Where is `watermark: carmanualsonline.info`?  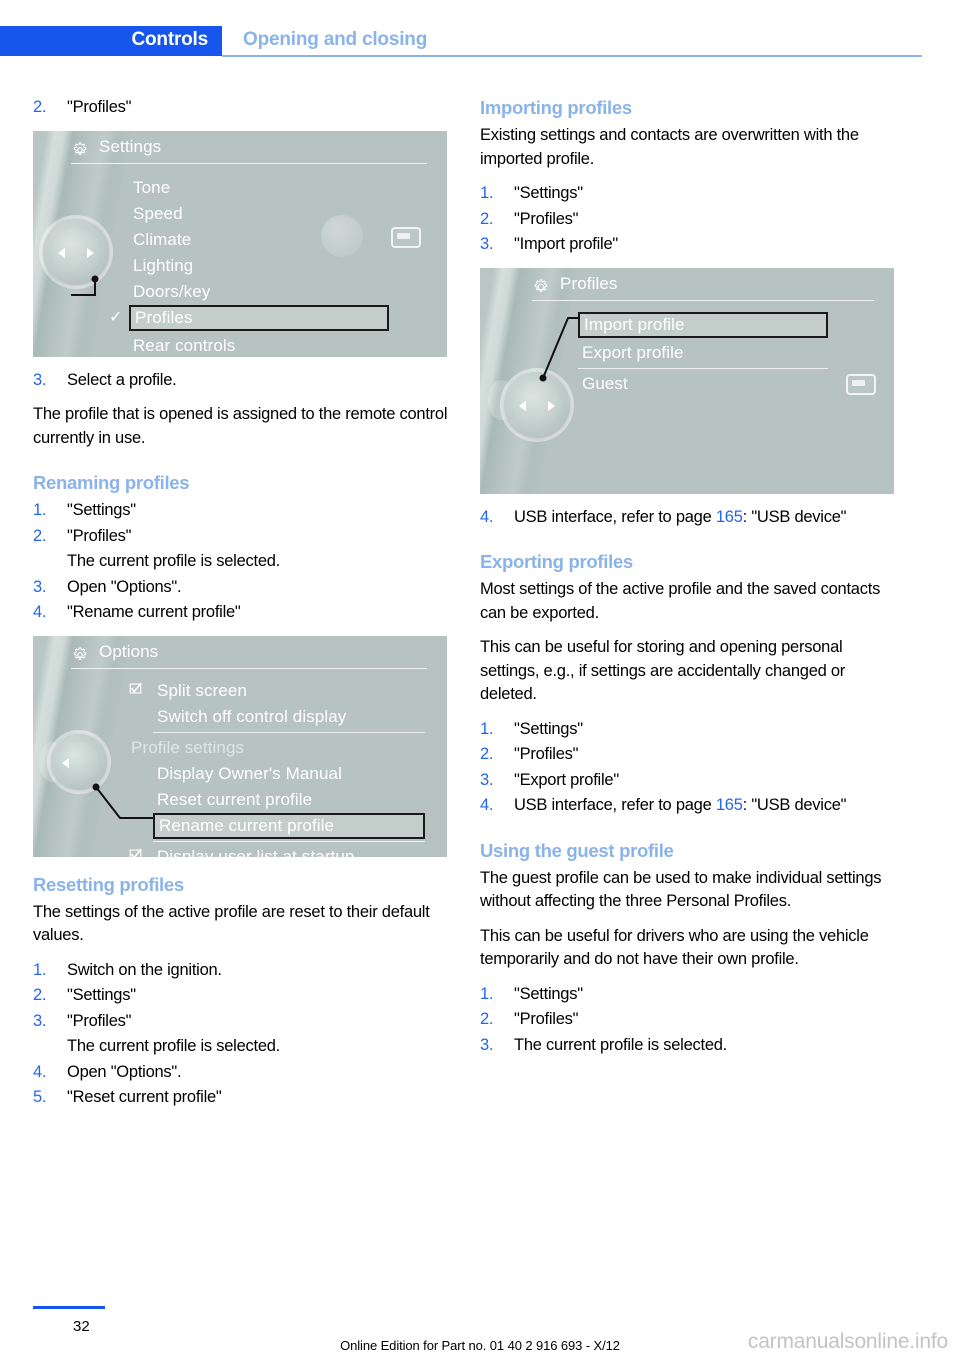
watermark: carmanualsonline.info is located at coordinates (847, 1341).